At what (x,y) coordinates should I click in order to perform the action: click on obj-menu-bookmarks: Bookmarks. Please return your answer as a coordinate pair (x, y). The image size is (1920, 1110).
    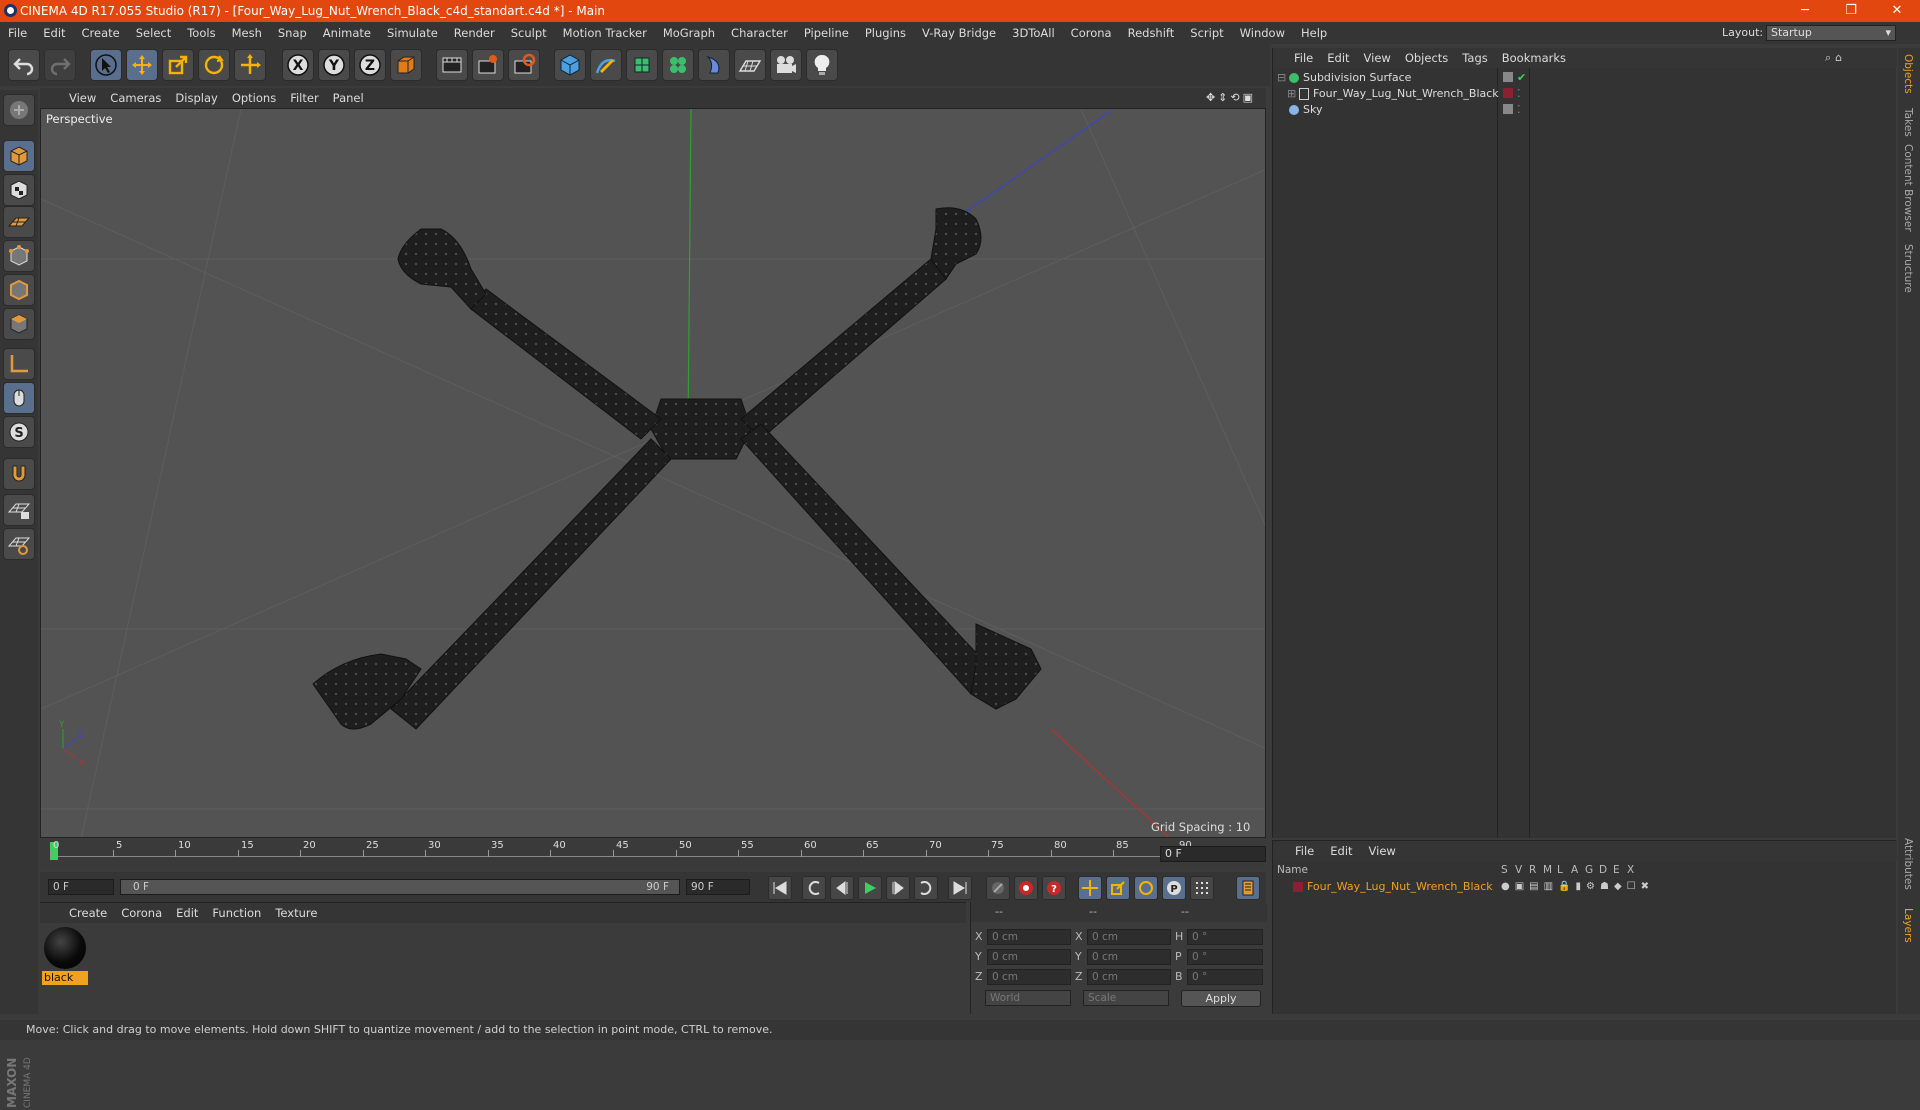
    Looking at the image, I should click on (1534, 58).